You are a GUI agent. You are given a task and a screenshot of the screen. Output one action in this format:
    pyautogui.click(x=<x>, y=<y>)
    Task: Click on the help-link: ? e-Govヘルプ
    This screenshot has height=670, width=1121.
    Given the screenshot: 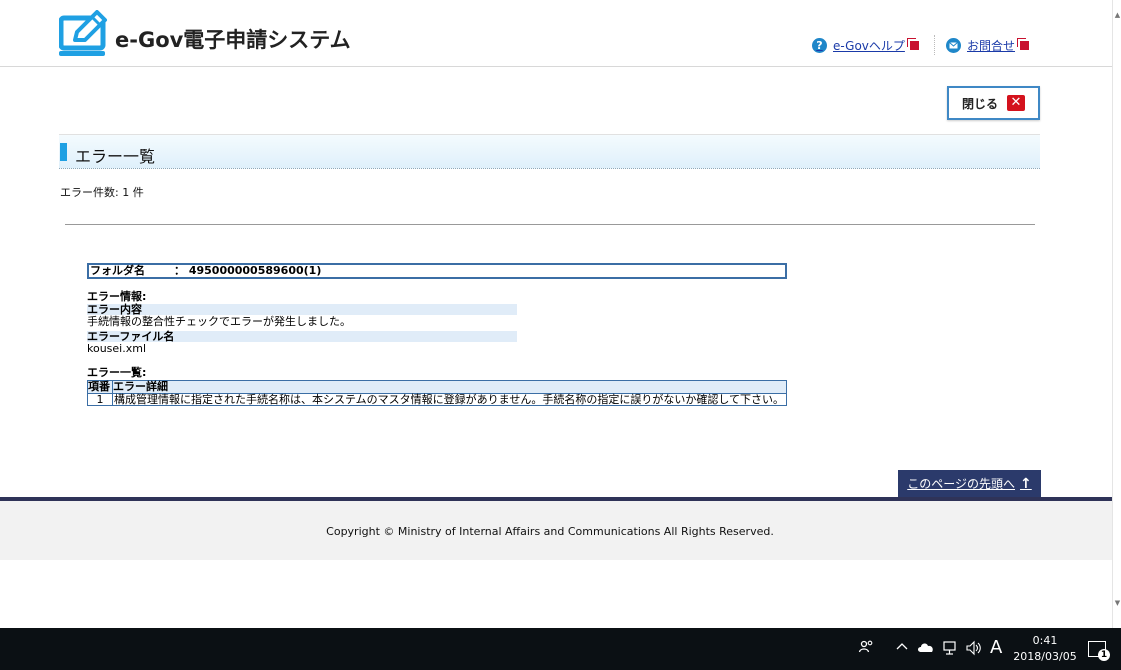 What is the action you would take?
    pyautogui.click(x=865, y=45)
    